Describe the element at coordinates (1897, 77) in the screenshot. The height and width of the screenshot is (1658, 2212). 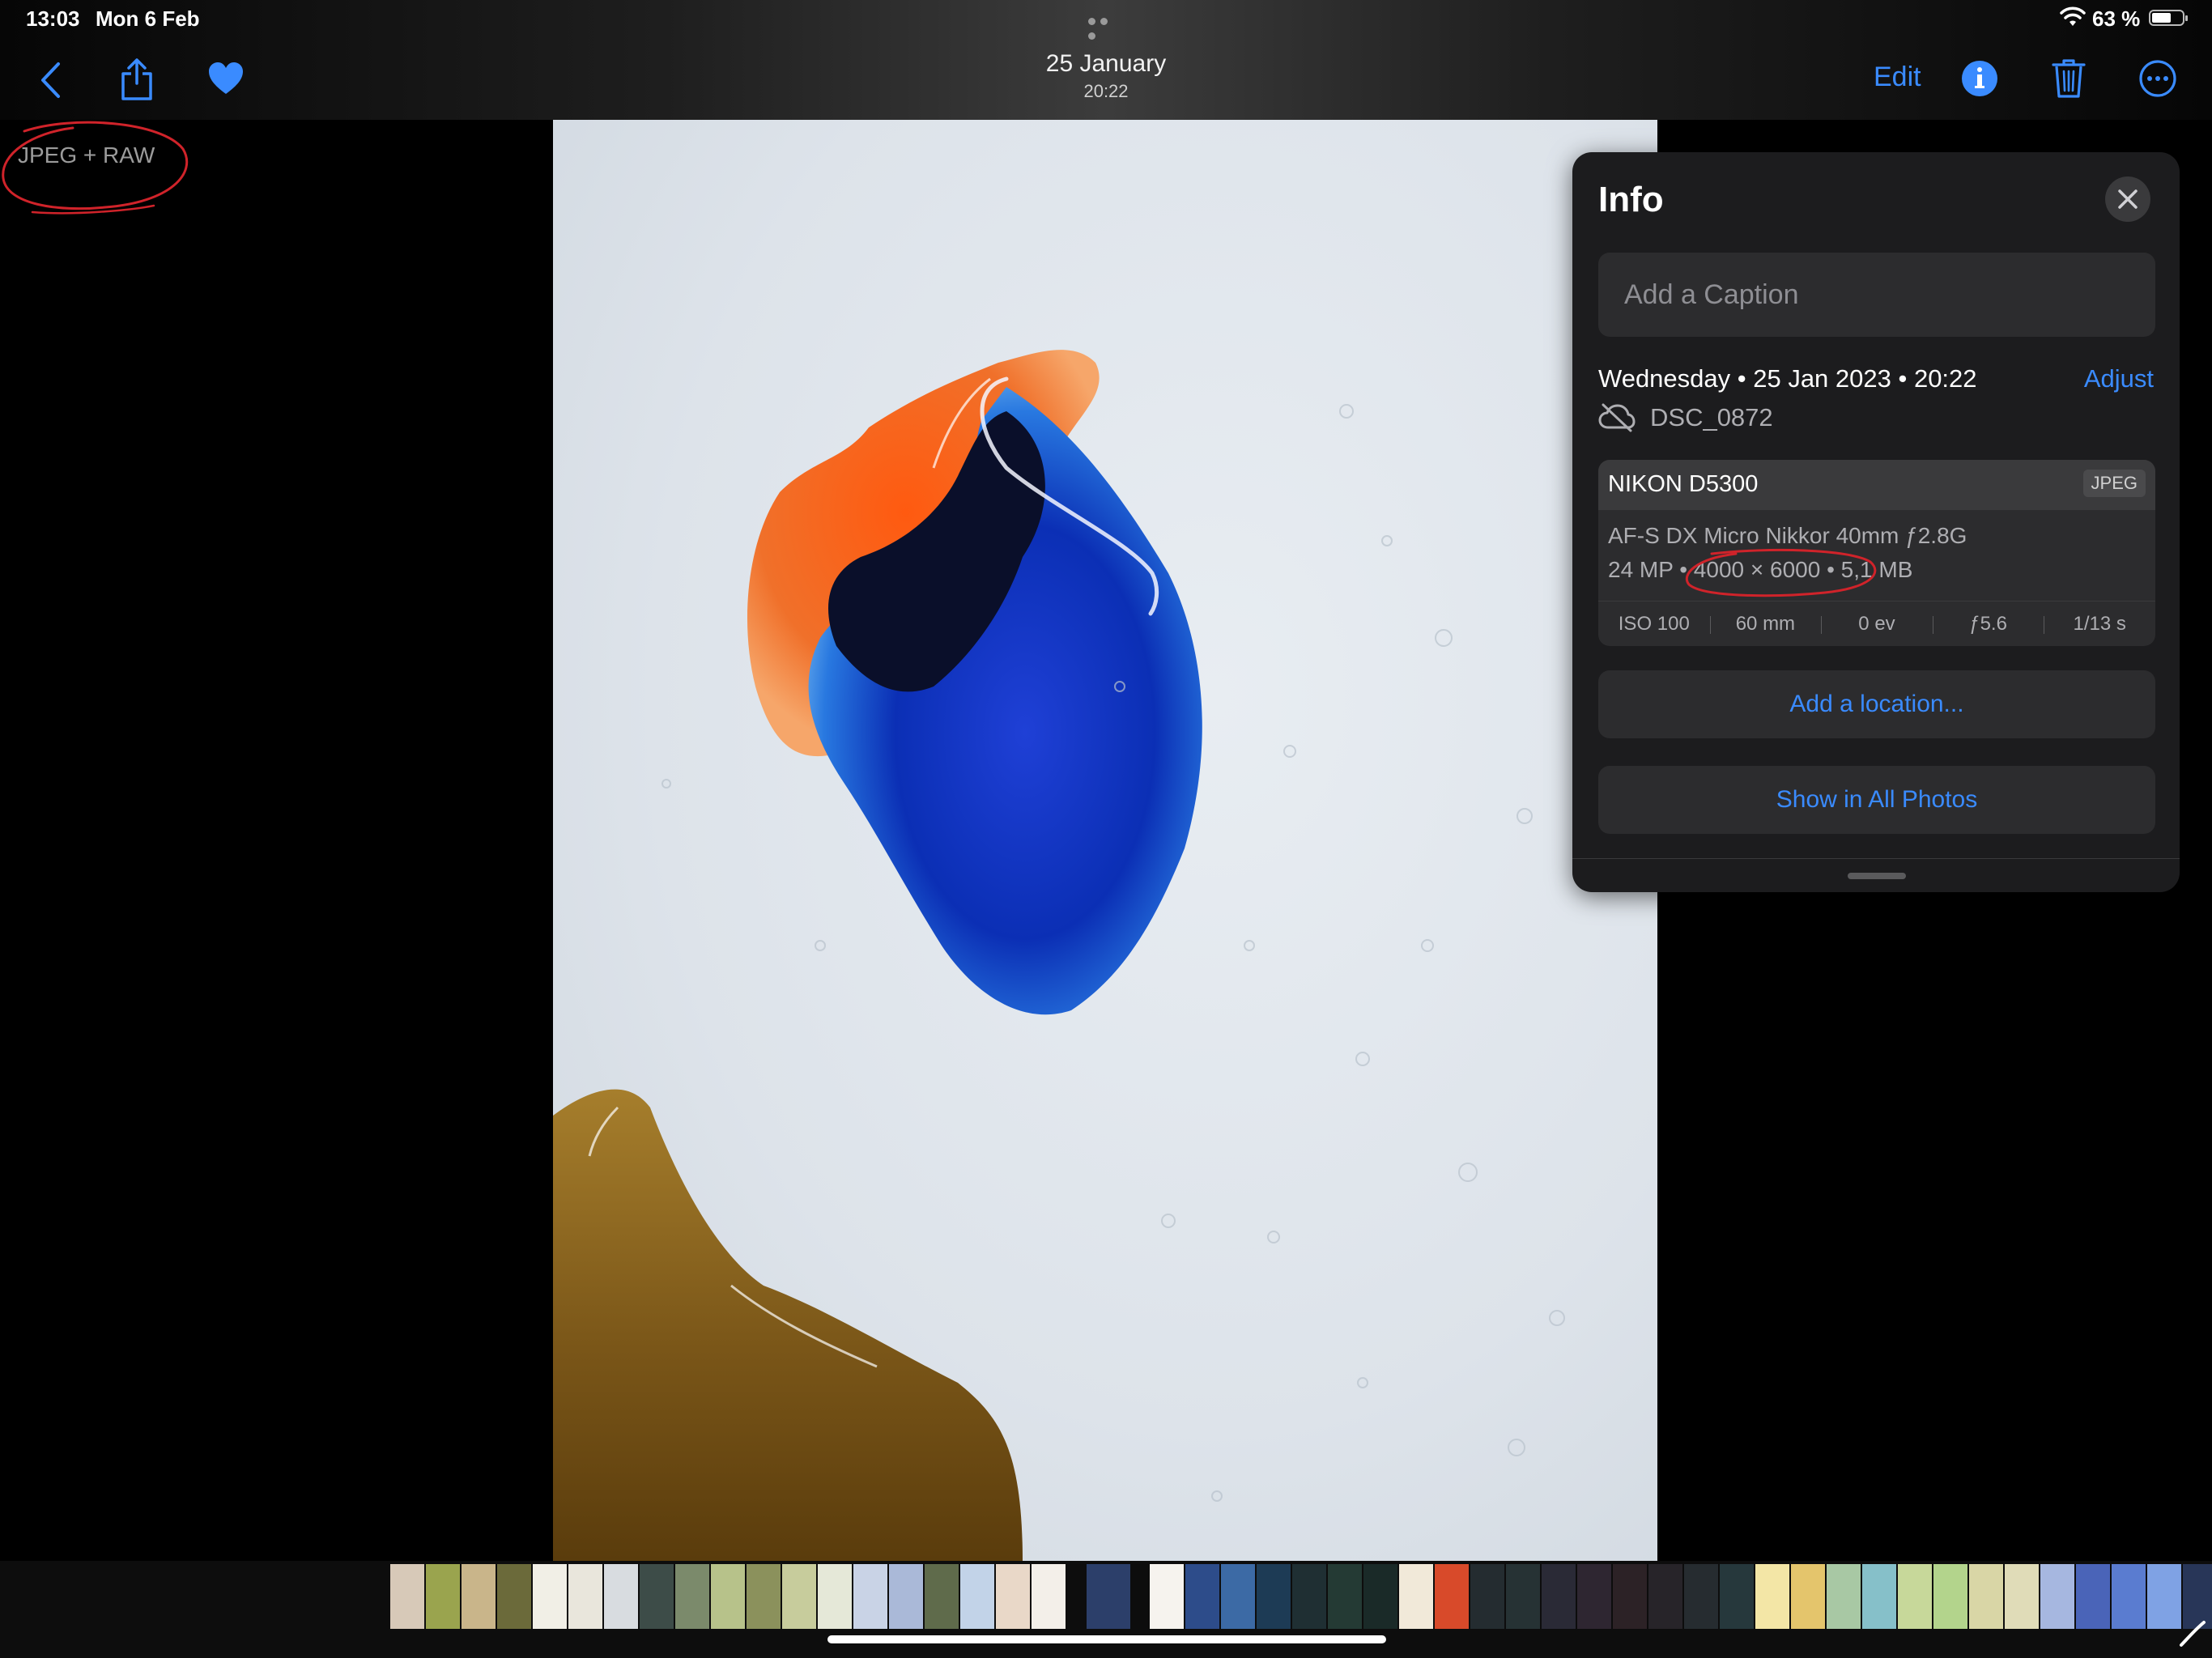
I see `edit-button: Edit` at that location.